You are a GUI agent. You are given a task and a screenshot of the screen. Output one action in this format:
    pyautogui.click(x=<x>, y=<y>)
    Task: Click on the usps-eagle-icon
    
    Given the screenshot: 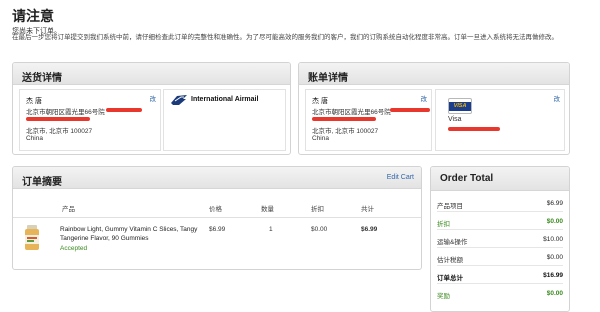 What is the action you would take?
    pyautogui.click(x=179, y=100)
    